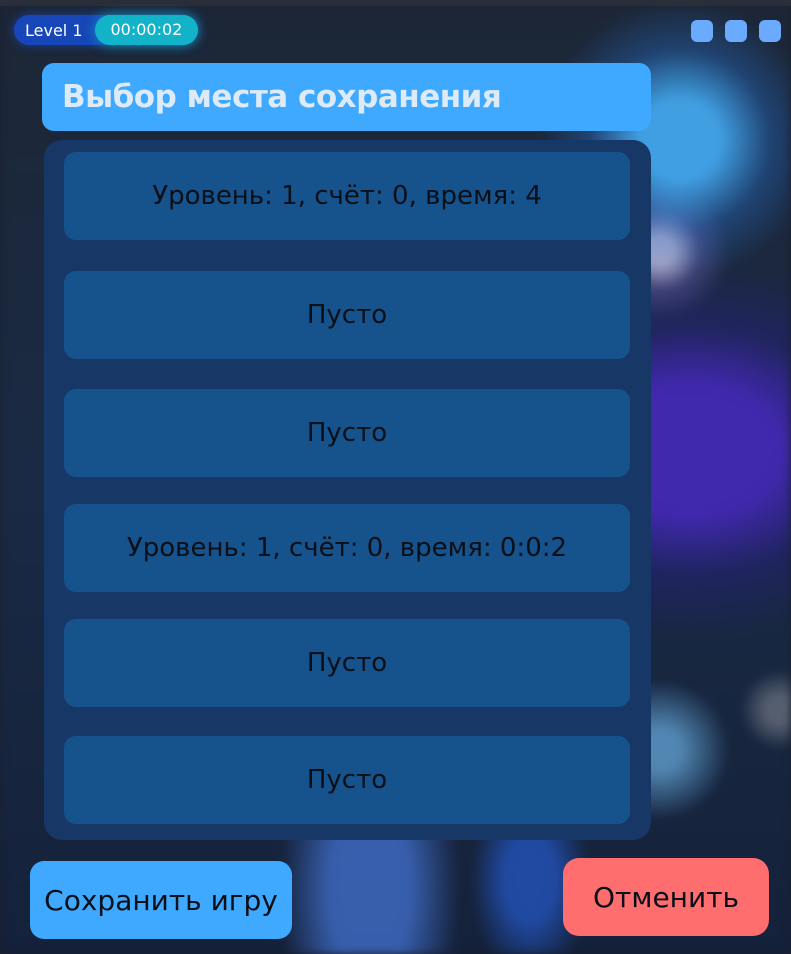  What do you see at coordinates (146, 30) in the screenshot?
I see `timer-display: 00:00:02` at bounding box center [146, 30].